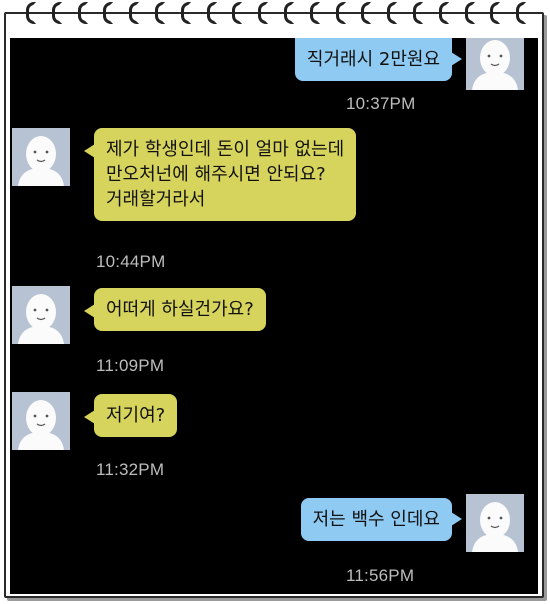 Image resolution: width=550 pixels, height=604 pixels. What do you see at coordinates (380, 575) in the screenshot?
I see `message-timestamp: 11:56PM` at bounding box center [380, 575].